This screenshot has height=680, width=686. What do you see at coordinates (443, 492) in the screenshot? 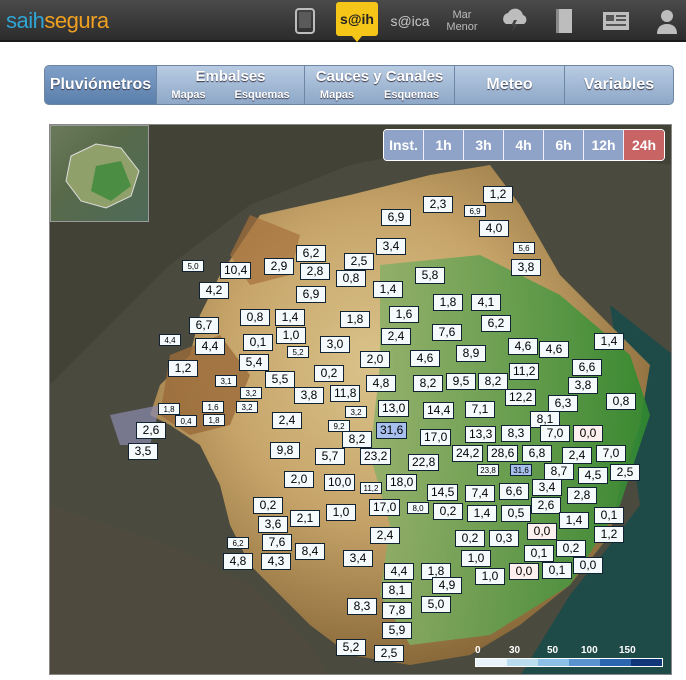
I see `station-value: 14,5` at bounding box center [443, 492].